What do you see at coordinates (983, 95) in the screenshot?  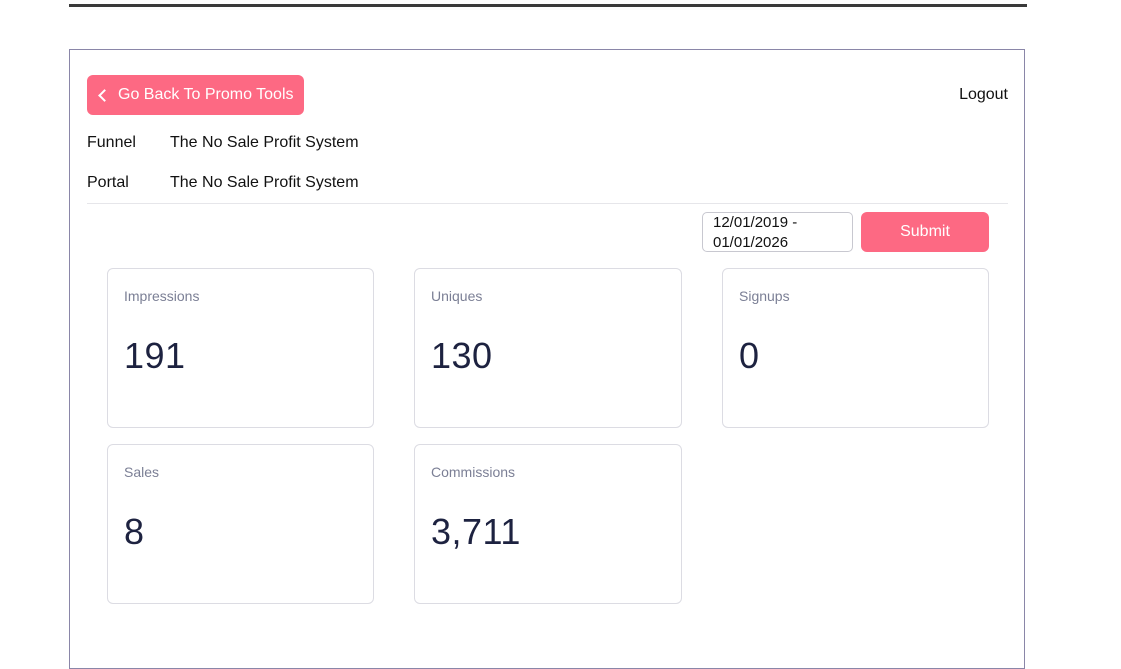 I see `logout-link: Logout` at bounding box center [983, 95].